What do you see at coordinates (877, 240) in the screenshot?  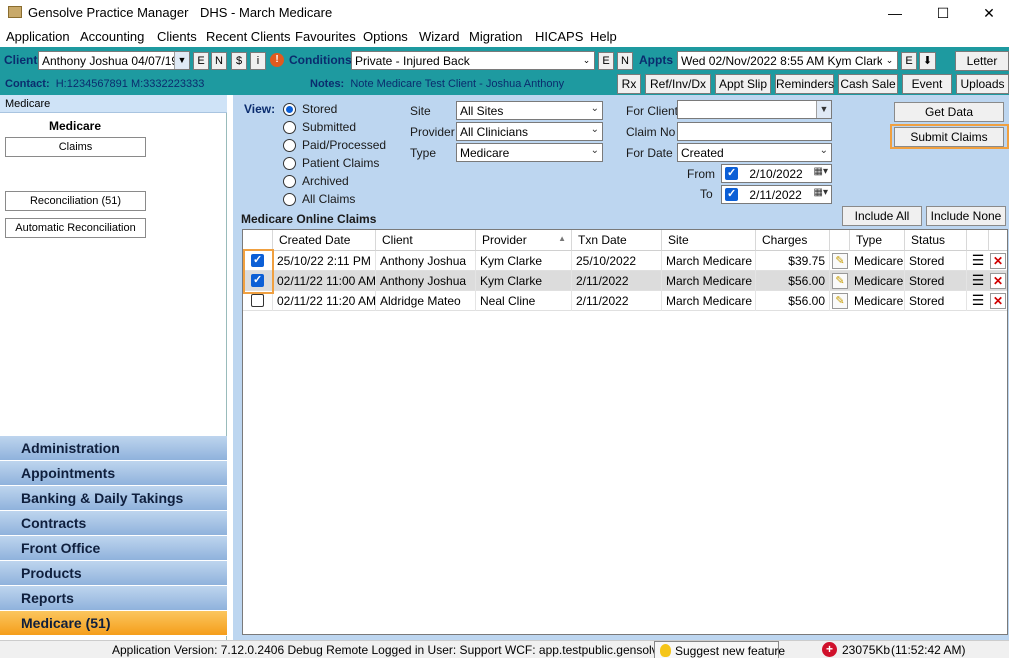 I see `column-header-type: Type` at bounding box center [877, 240].